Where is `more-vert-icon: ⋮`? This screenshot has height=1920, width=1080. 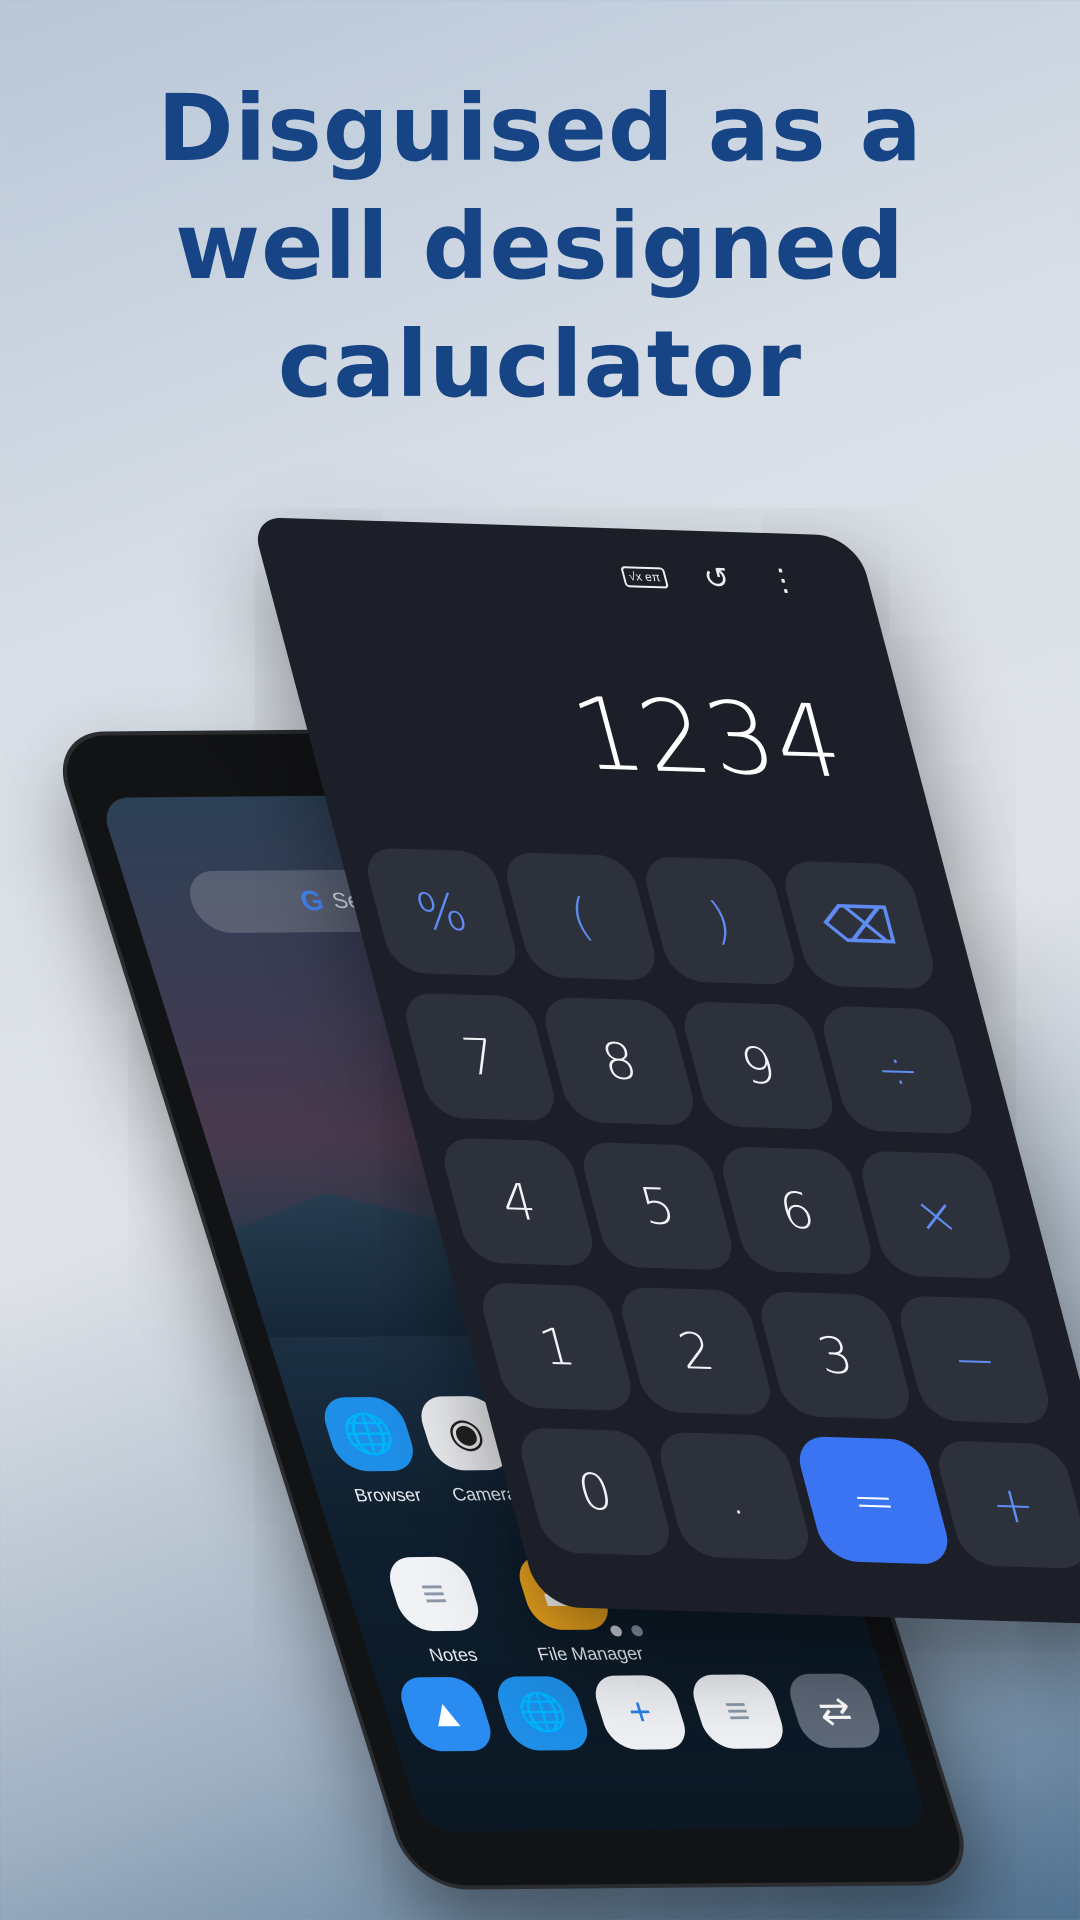
more-vert-icon: ⋮ is located at coordinates (783, 581).